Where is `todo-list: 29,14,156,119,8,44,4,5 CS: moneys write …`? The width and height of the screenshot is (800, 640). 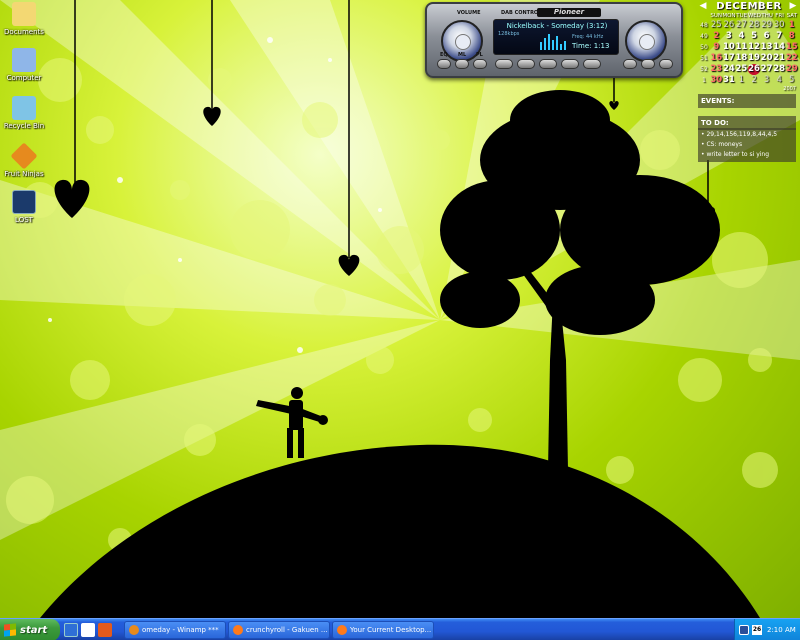
todo-list: 29,14,156,119,8,44,4,5 CS: moneys write … is located at coordinates (747, 145).